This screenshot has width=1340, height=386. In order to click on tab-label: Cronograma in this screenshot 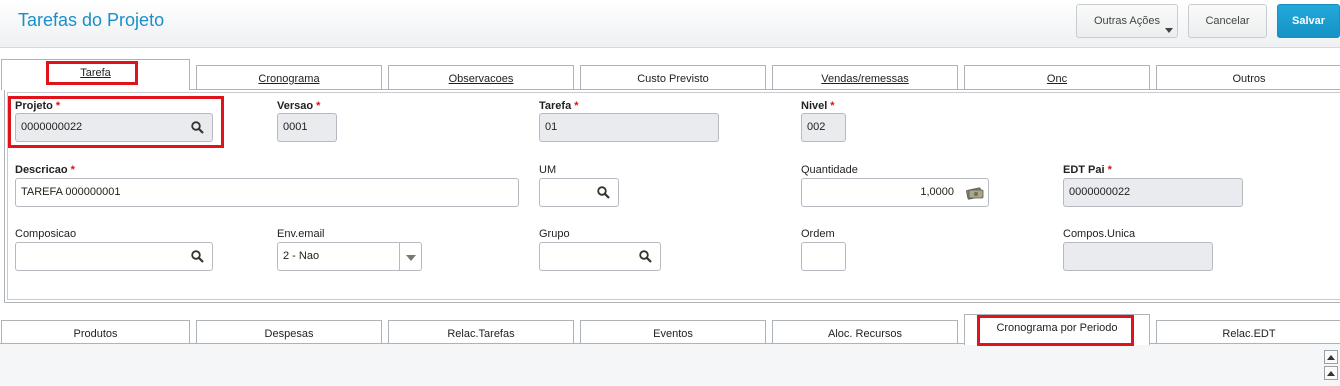, I will do `click(289, 79)`.